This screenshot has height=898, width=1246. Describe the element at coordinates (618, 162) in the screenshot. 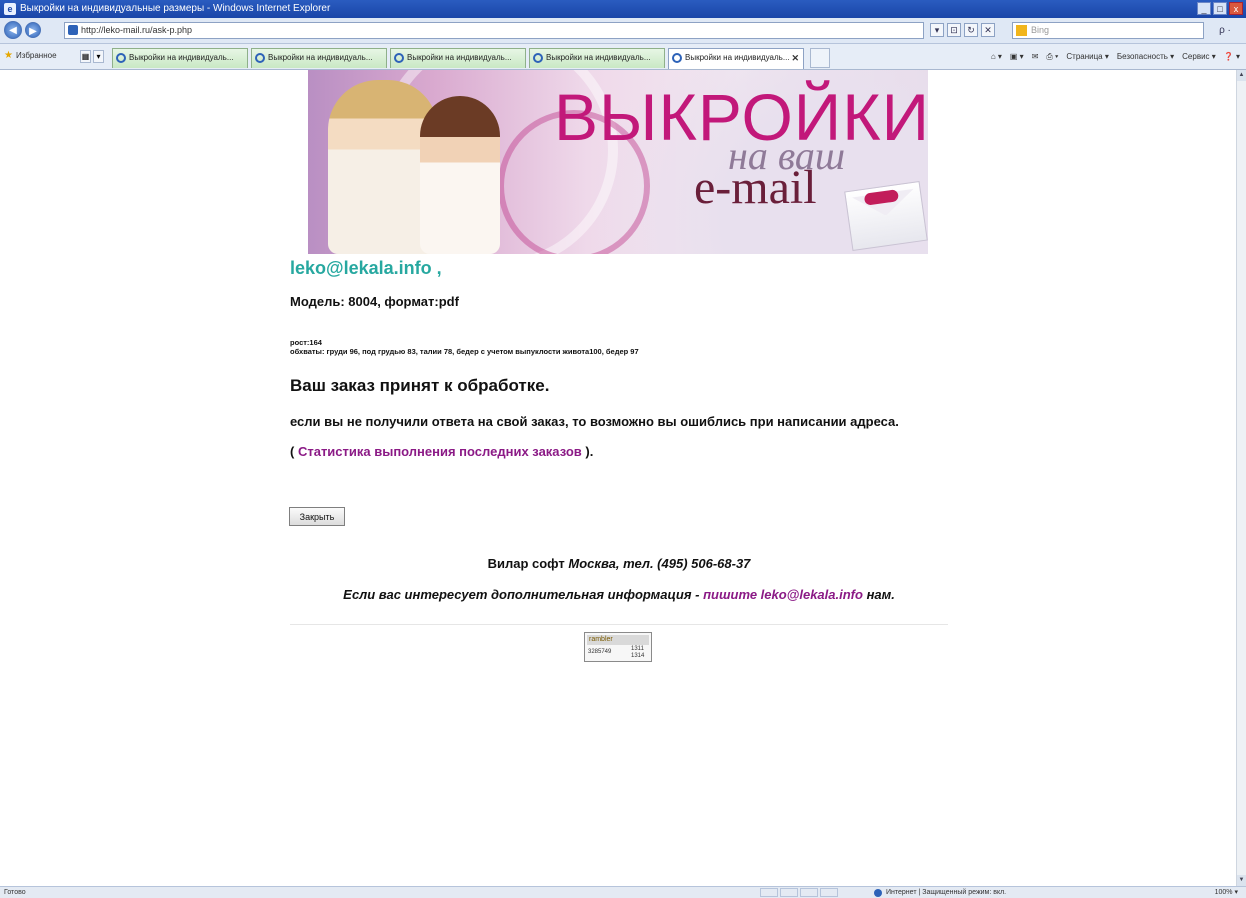

I see `header-banner: ВЫКРОЙКИ на ваш e-mail` at that location.